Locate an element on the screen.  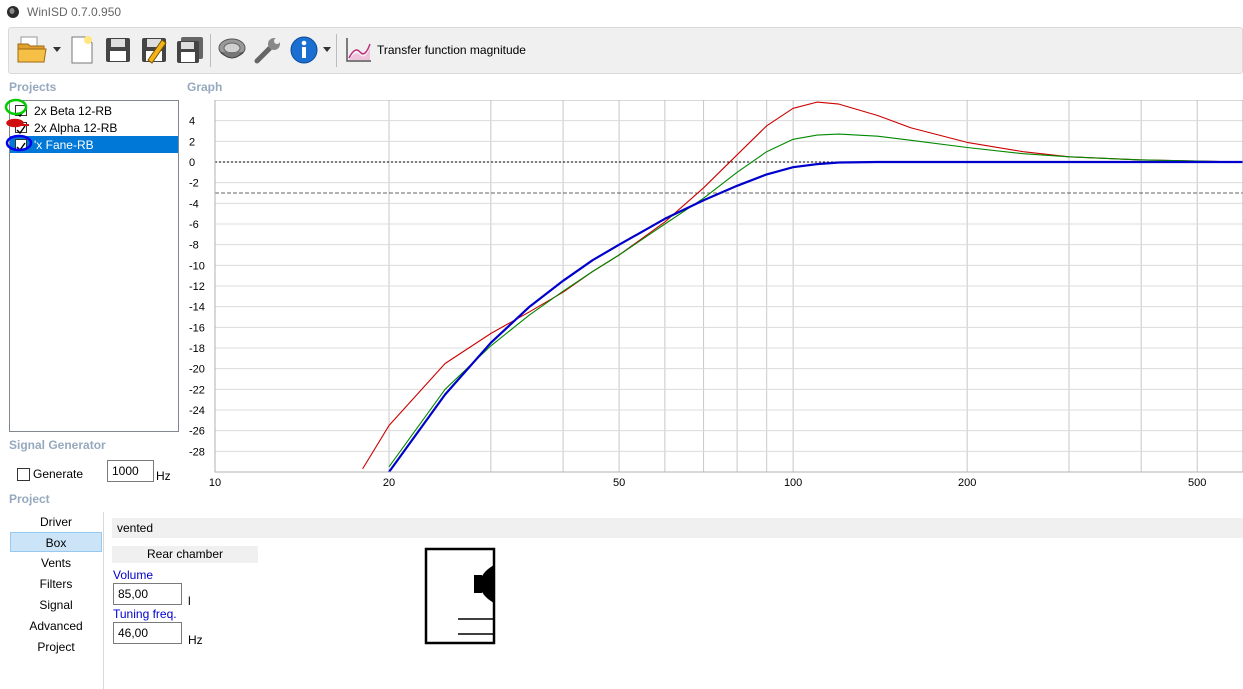
y-tick-label: 0 is located at coordinates (192, 163).